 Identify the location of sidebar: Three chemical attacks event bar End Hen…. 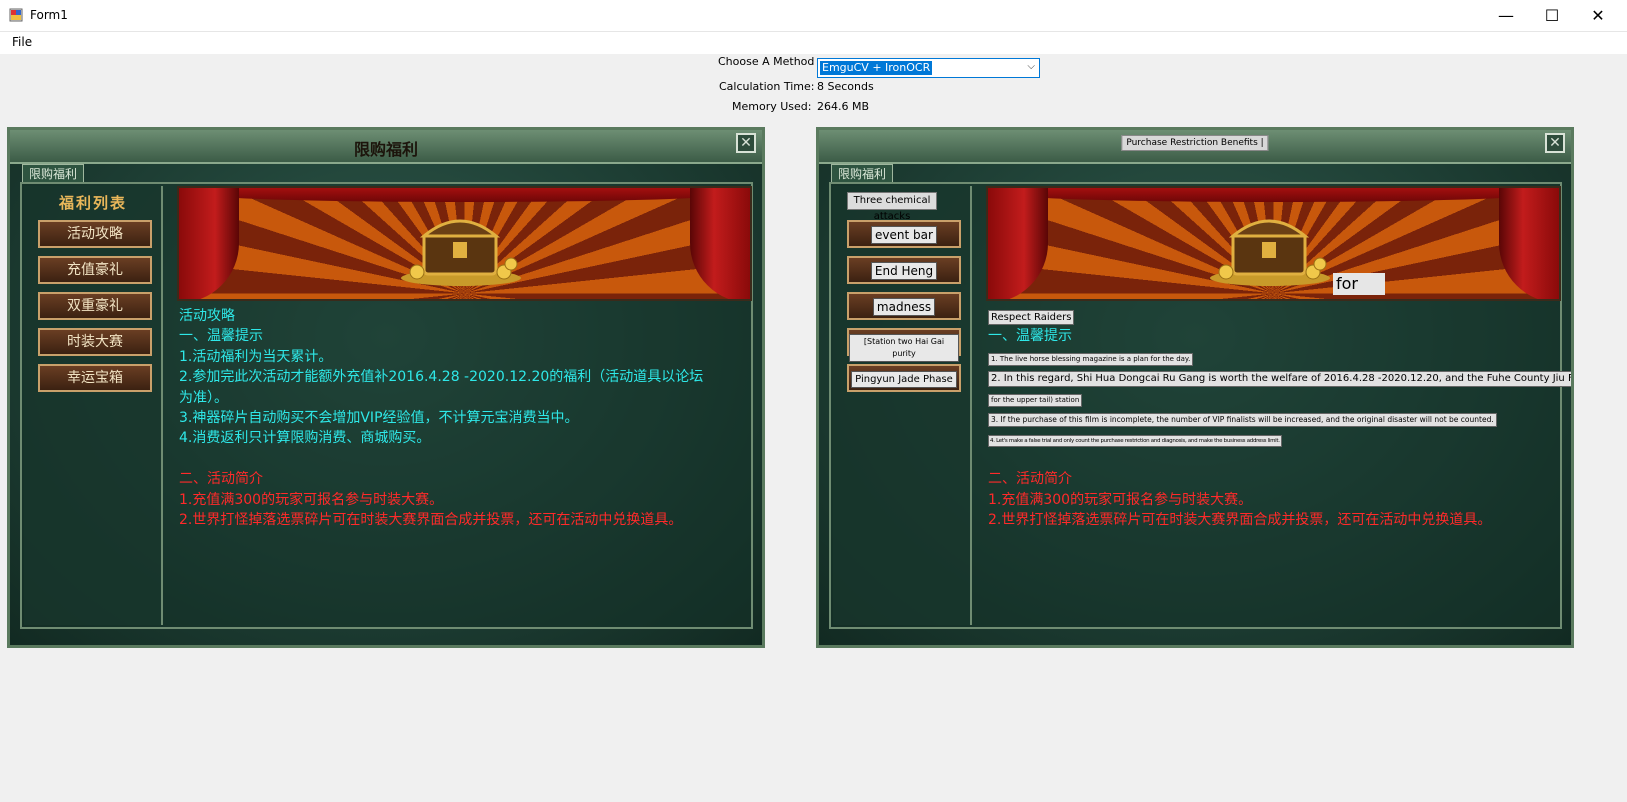
(902, 405).